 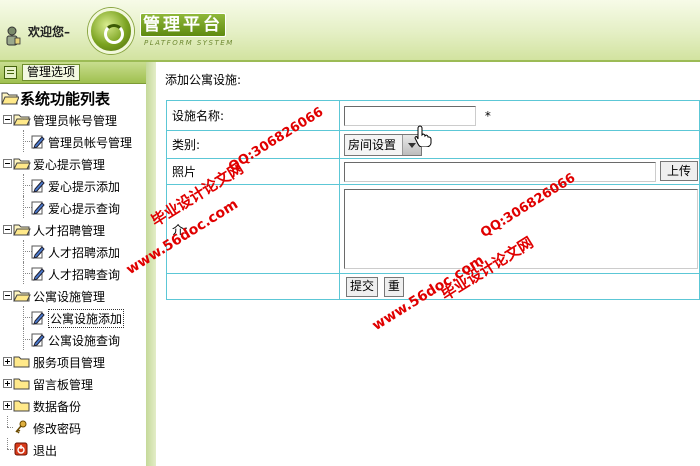 I want to click on tree-item-facilities-add: 公寓设施添加, so click(x=73, y=317).